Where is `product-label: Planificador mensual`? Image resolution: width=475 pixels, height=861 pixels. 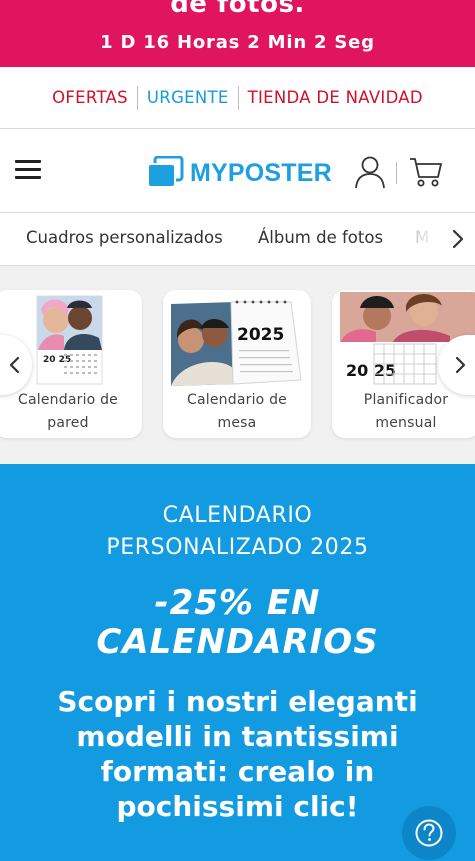 product-label: Planificador mensual is located at coordinates (406, 411).